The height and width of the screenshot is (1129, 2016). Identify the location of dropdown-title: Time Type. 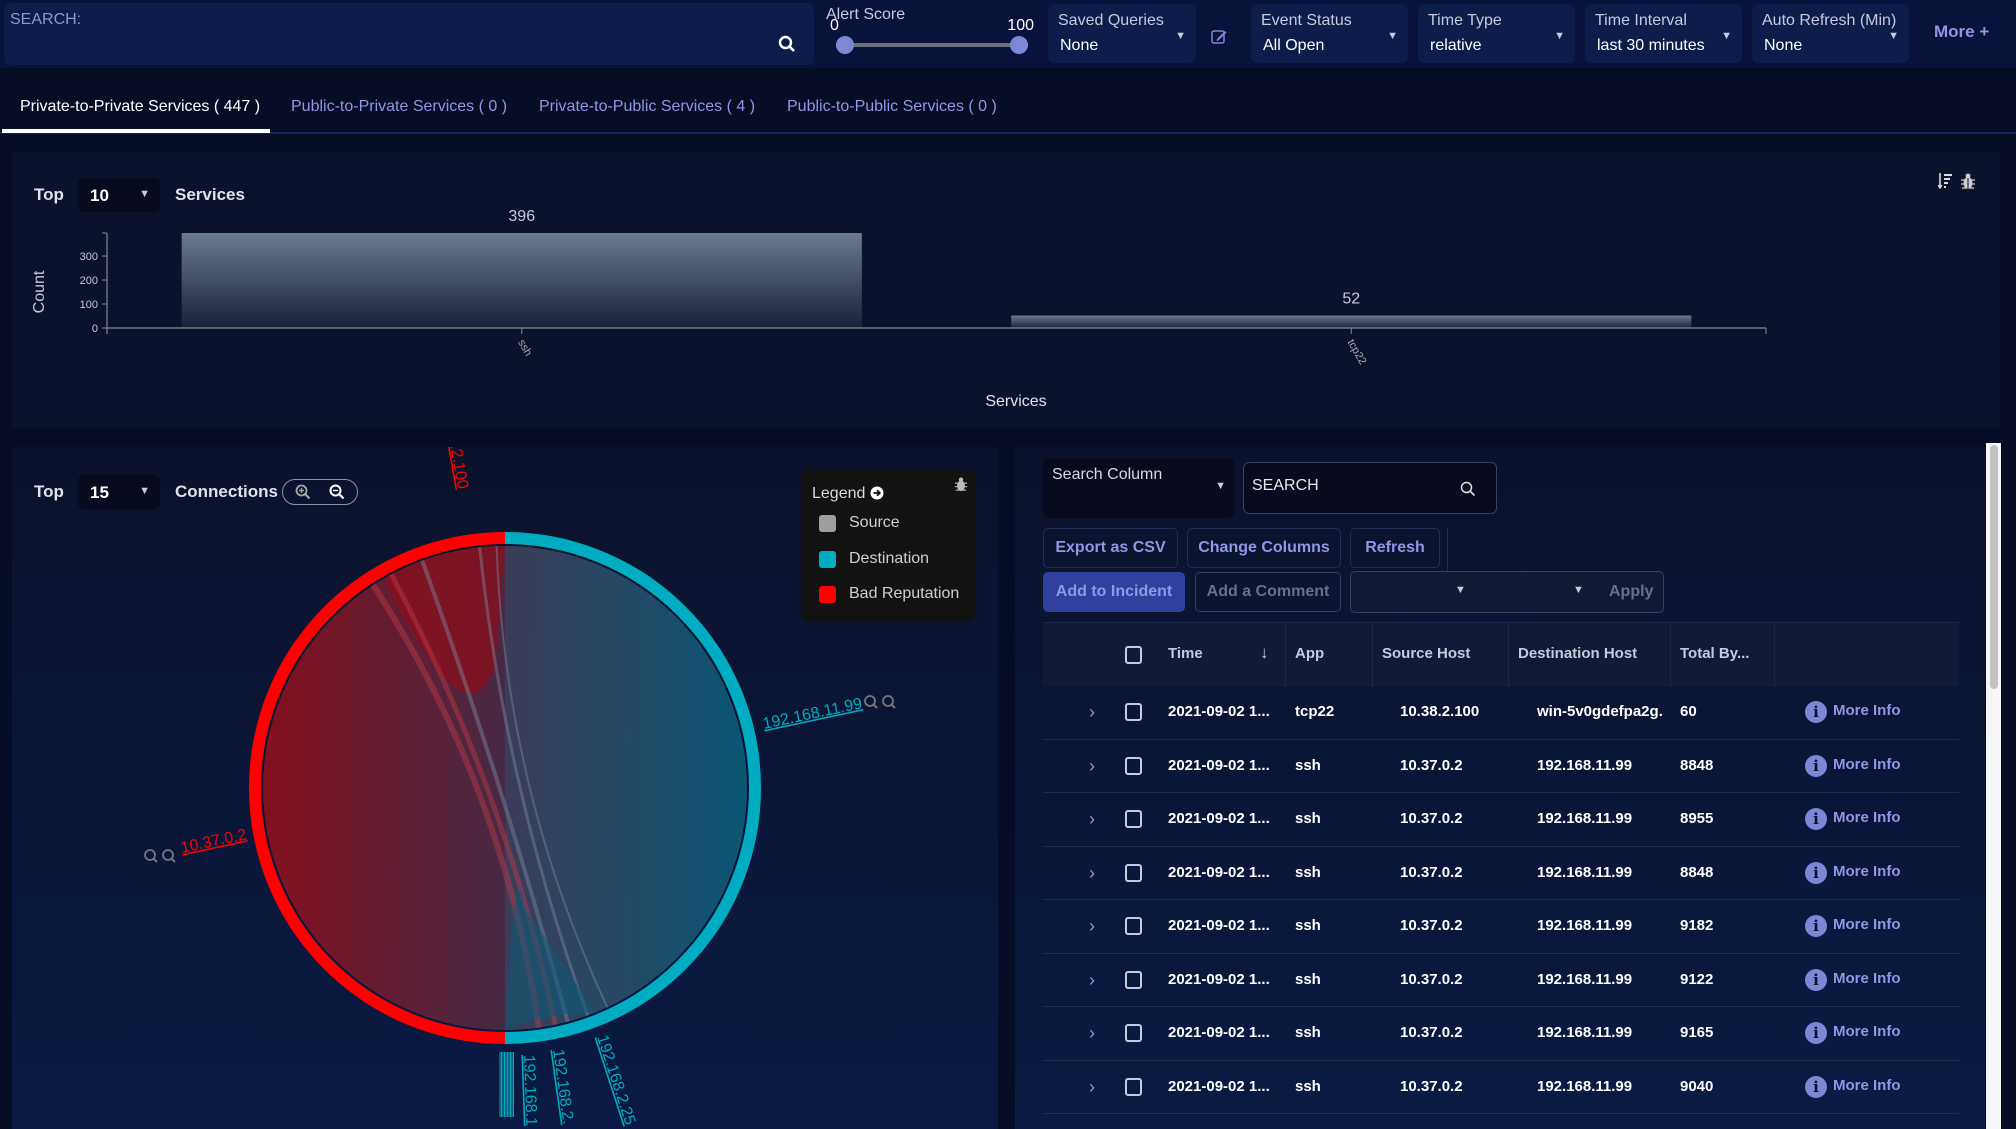
(1465, 20).